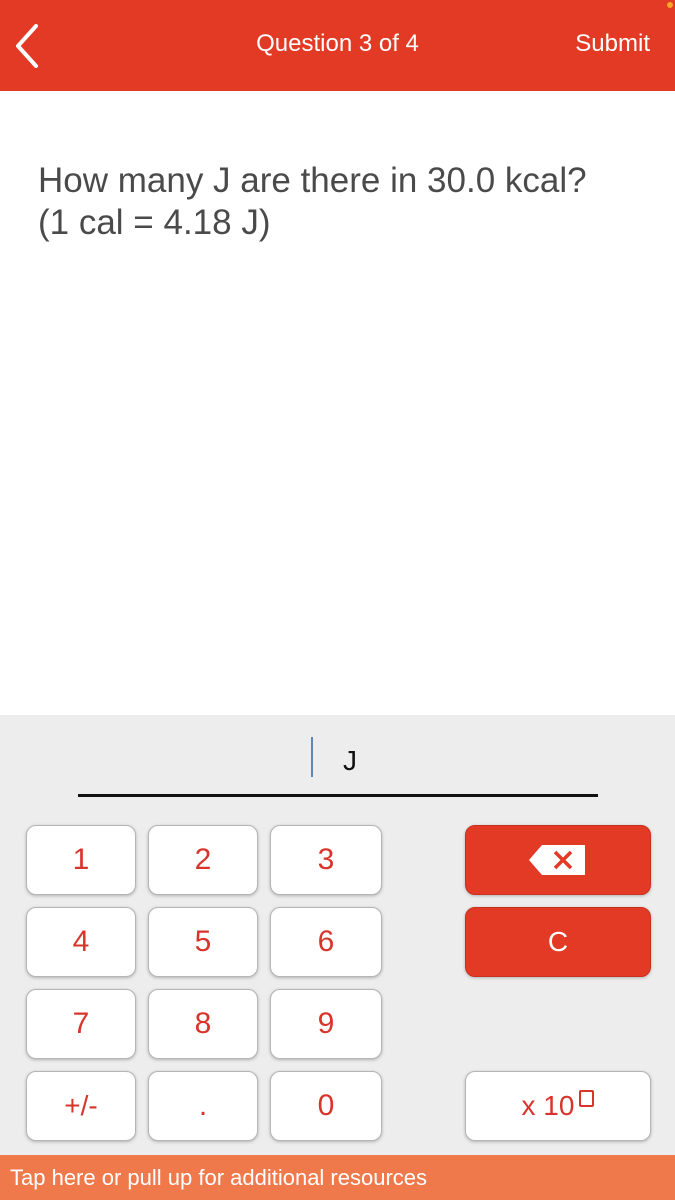  I want to click on key-6: 6, so click(326, 942).